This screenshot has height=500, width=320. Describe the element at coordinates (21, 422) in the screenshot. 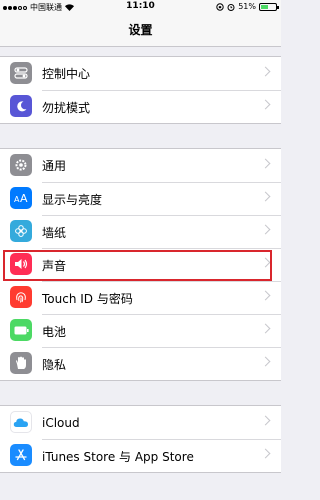

I see `cloud-icon` at that location.